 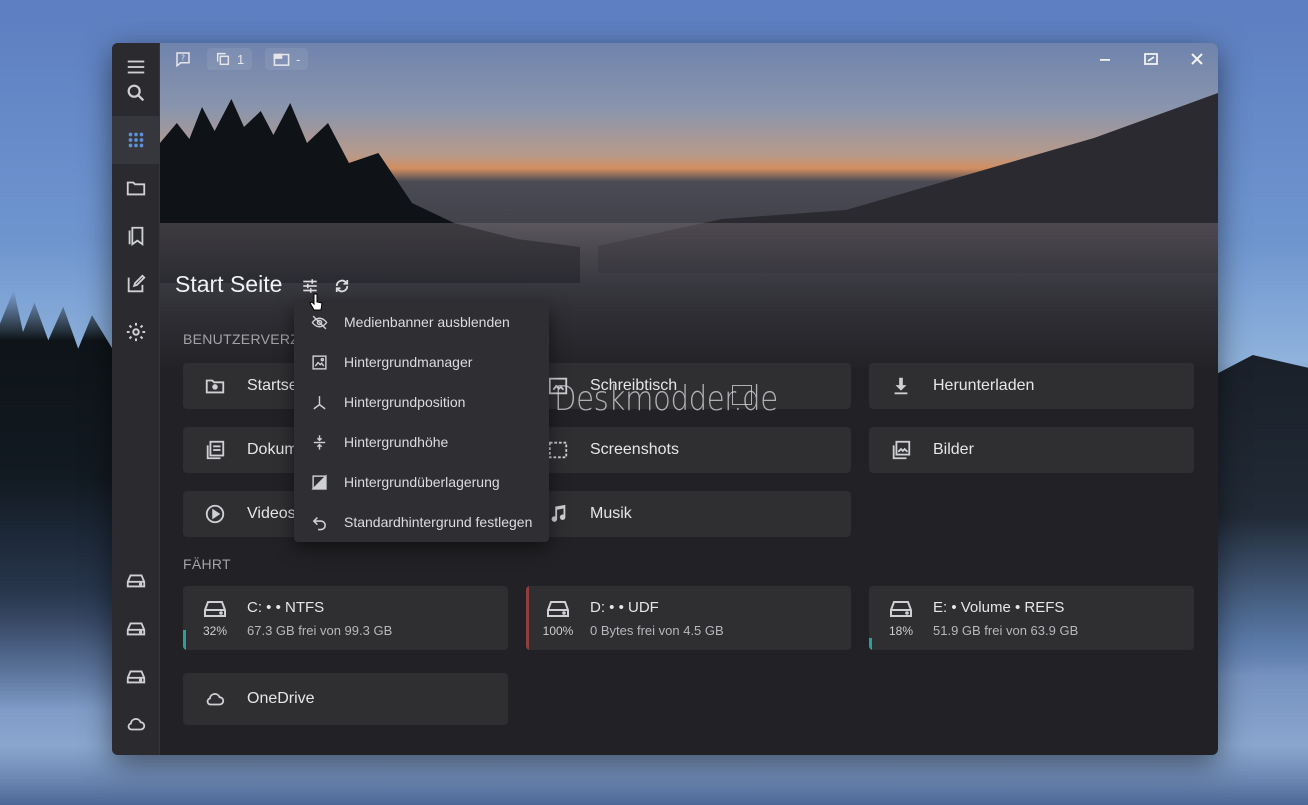 I want to click on drive-c: 32% C: • • NTFS 67.3 GB frei von 99.3 GB, so click(x=345, y=618).